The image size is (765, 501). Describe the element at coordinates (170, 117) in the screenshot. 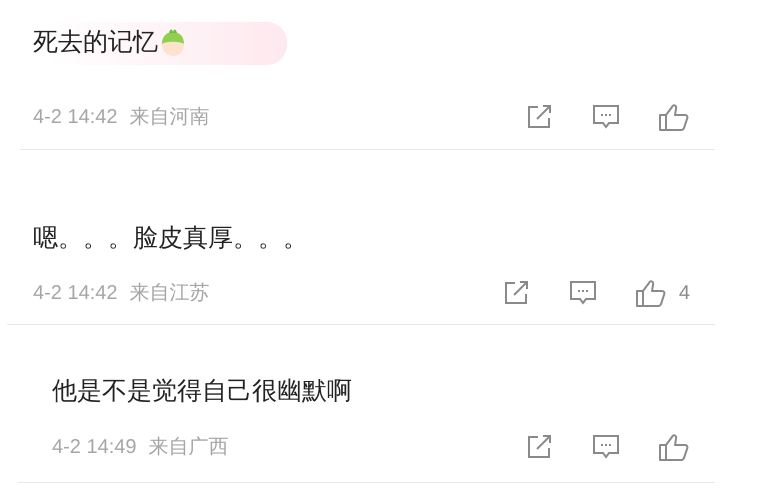

I see `comment-location: 来自河南` at that location.